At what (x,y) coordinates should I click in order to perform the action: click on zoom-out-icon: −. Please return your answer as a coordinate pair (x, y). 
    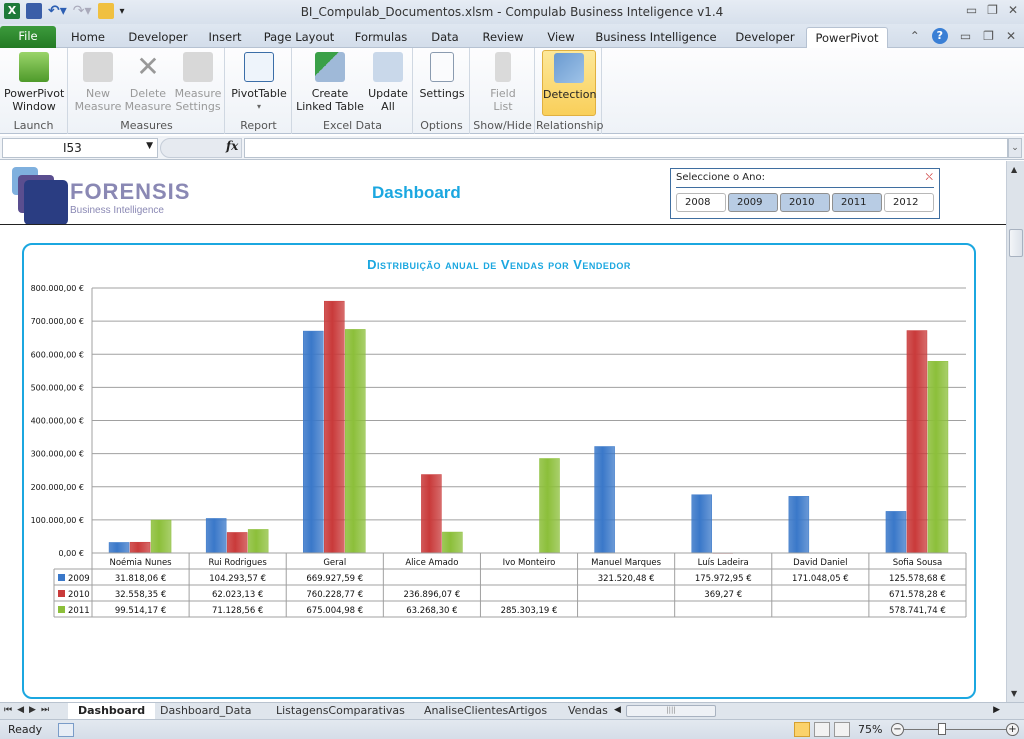
    Looking at the image, I should click on (897, 729).